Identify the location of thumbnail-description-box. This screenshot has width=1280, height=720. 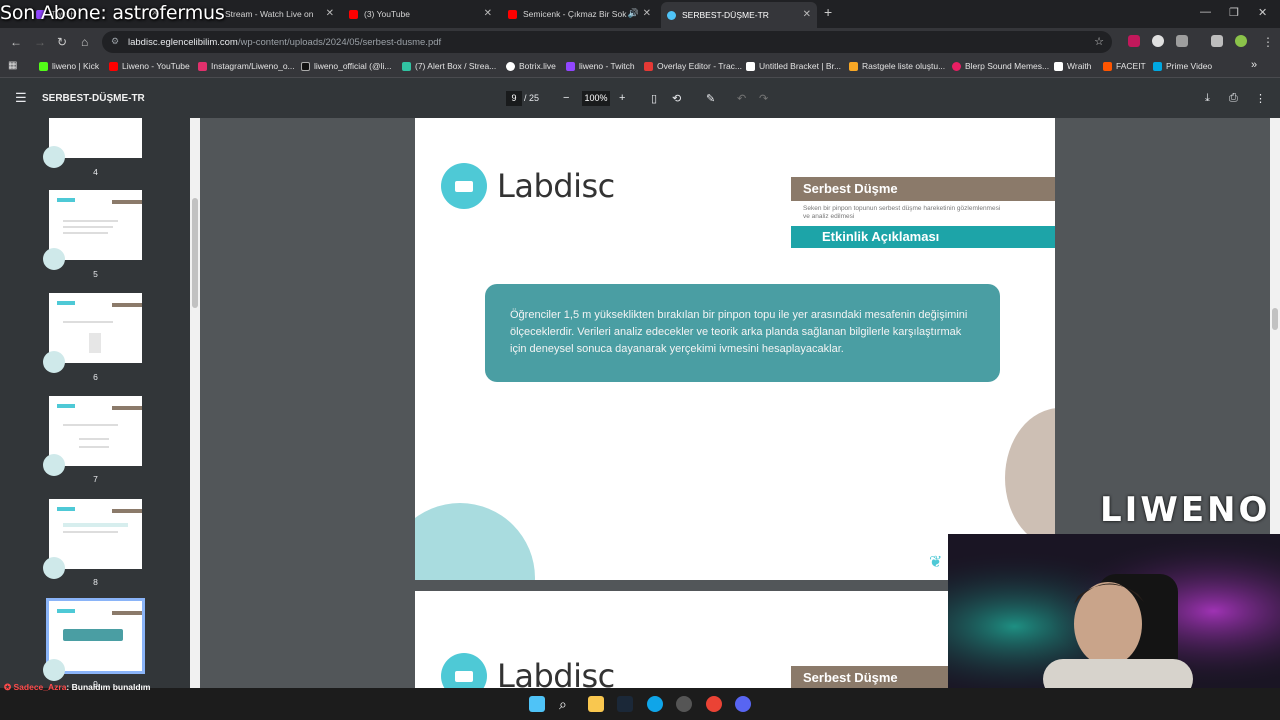
(93, 635).